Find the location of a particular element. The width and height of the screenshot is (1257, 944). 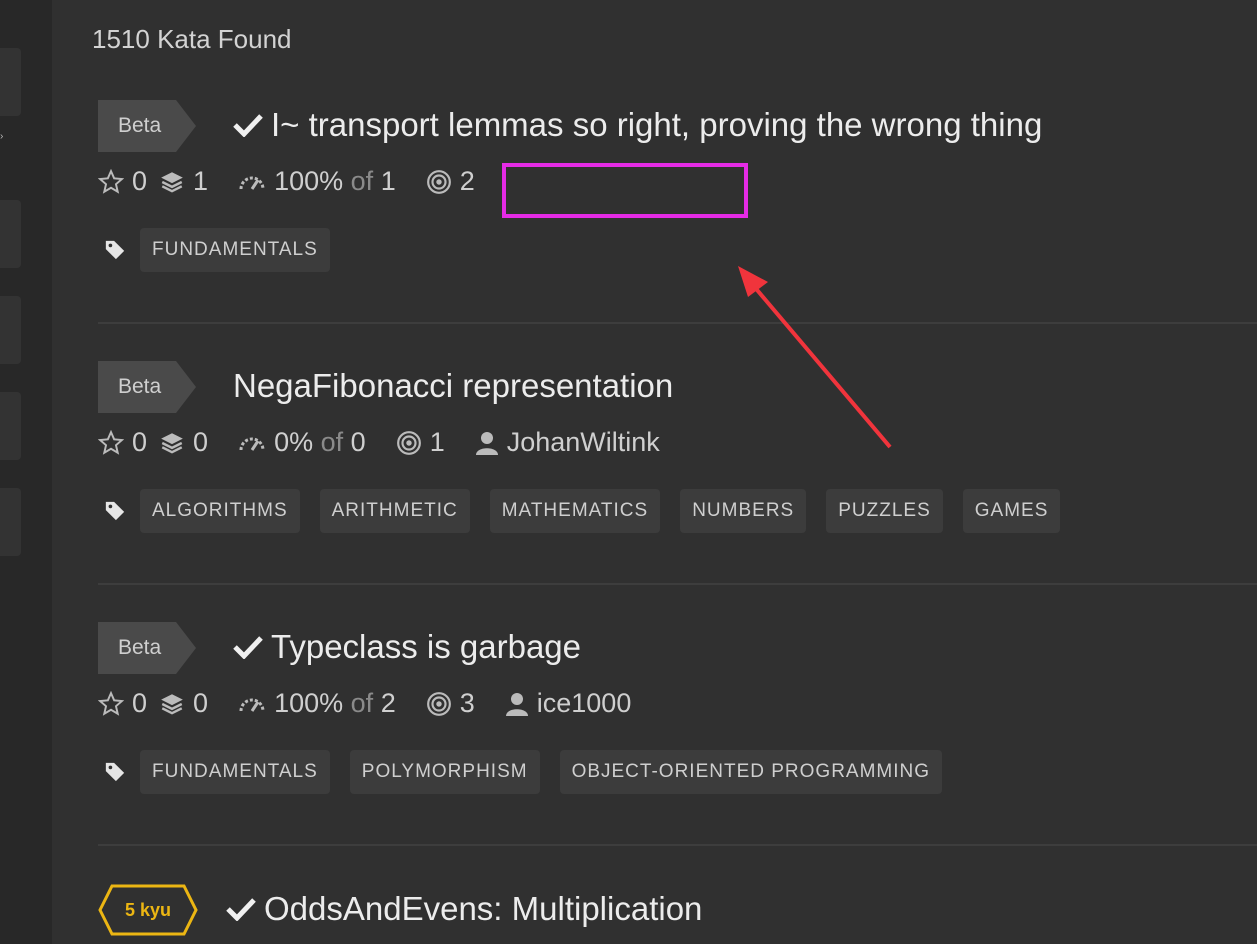

arrow-annotation is located at coordinates (815, 357).